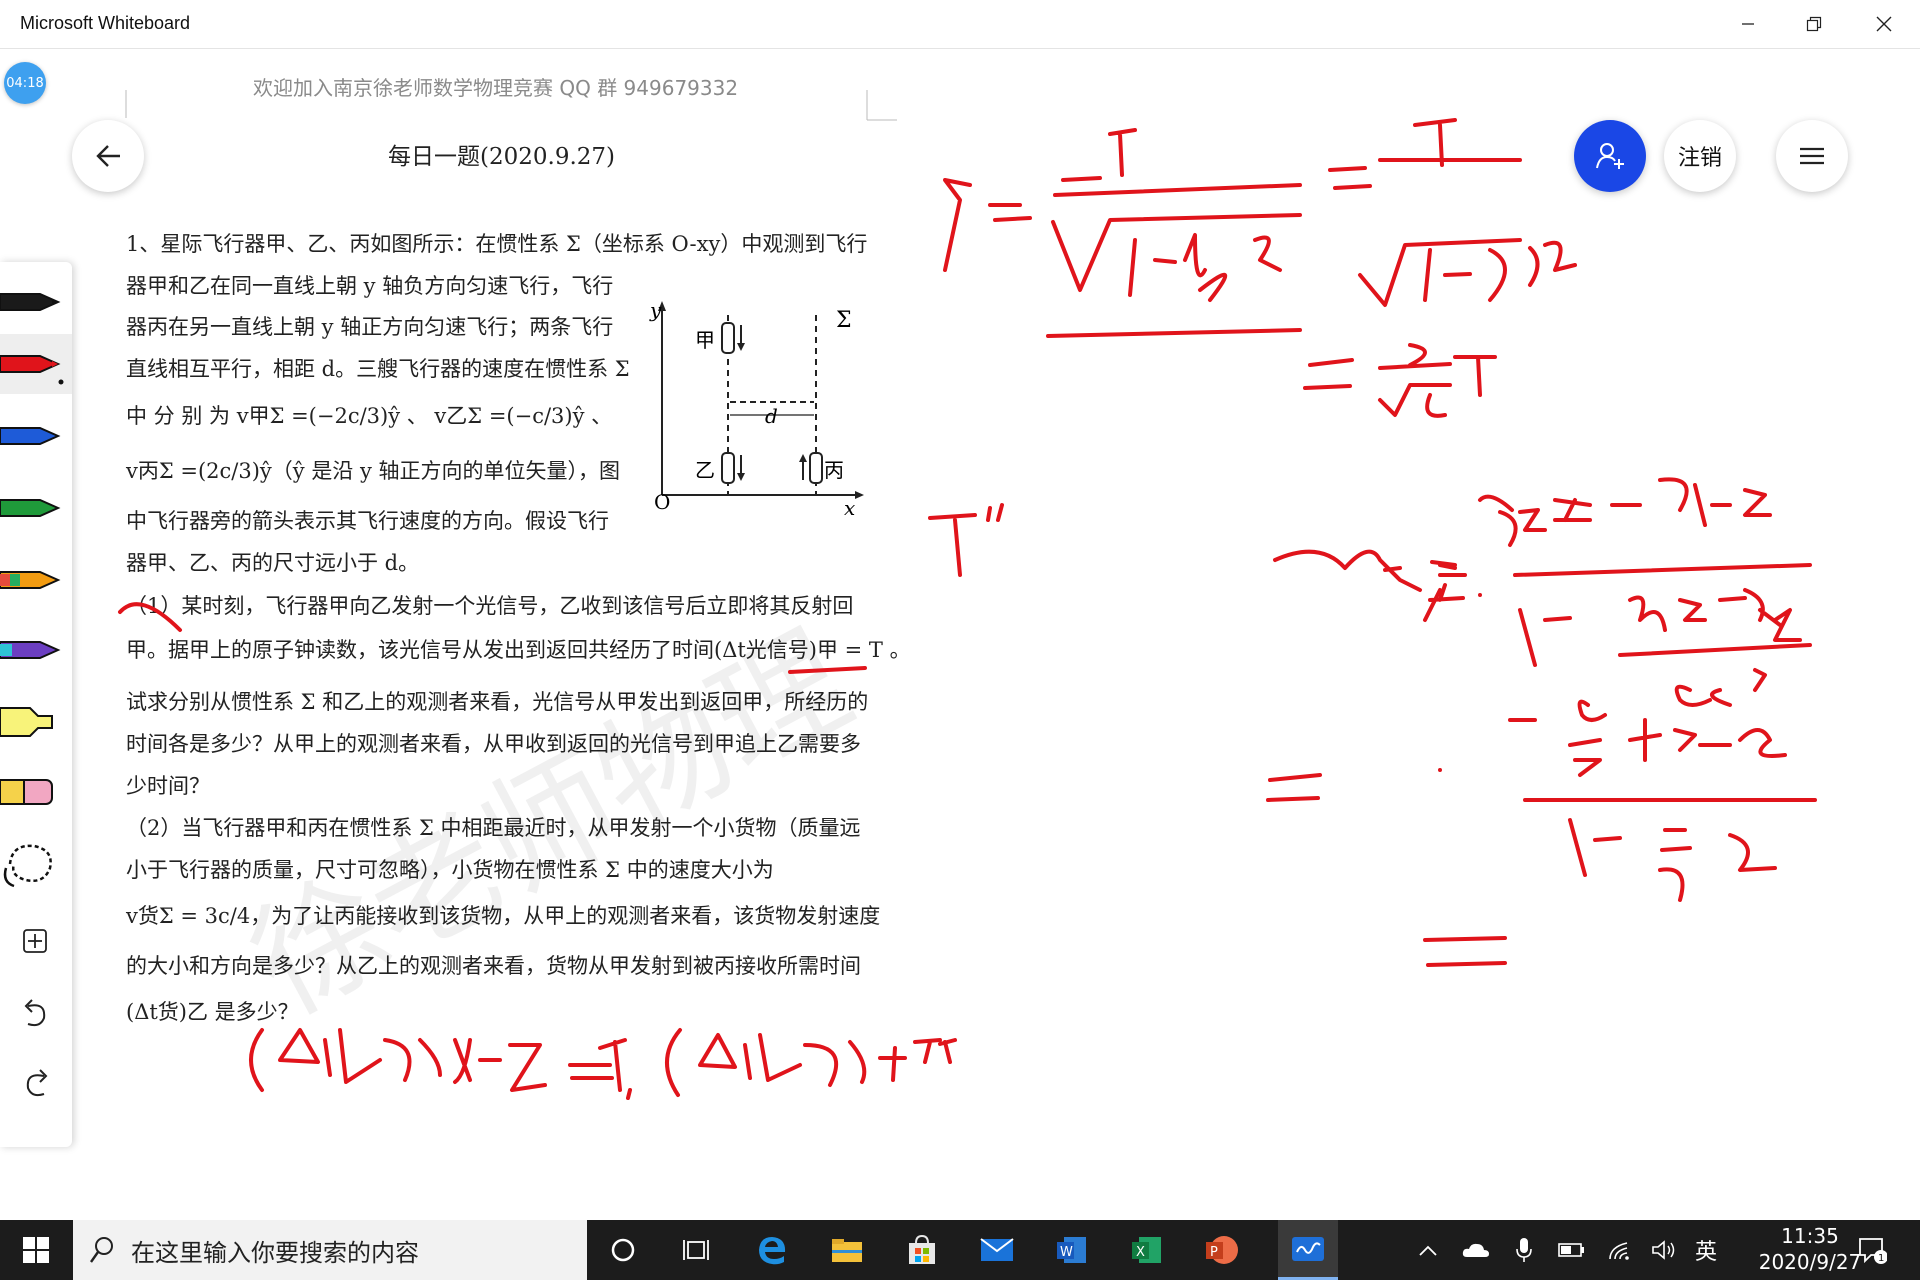 This screenshot has height=1280, width=1920. I want to click on chevron-up-icon, so click(1428, 1250).